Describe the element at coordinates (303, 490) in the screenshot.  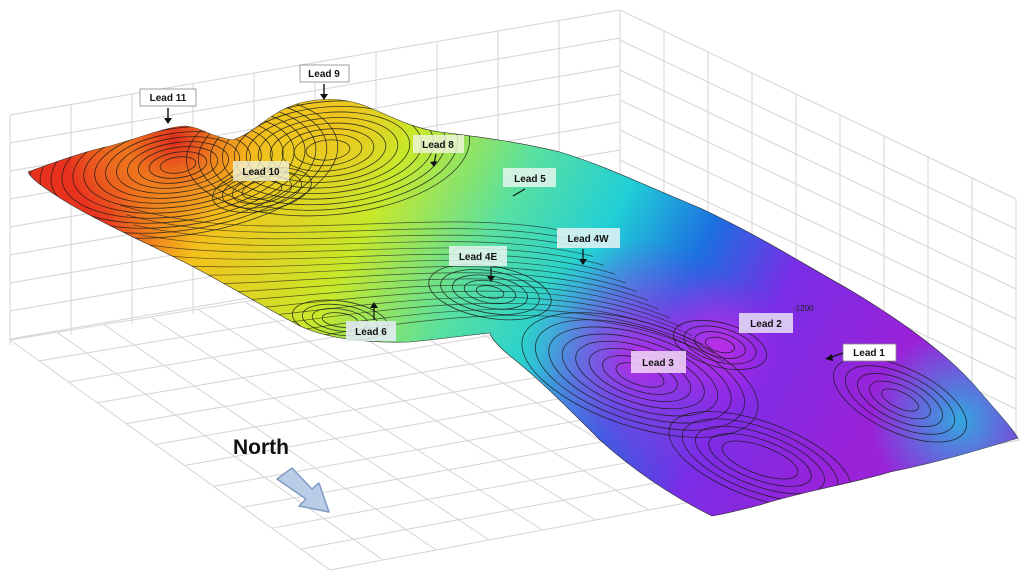
I see `north-arrow-icon` at that location.